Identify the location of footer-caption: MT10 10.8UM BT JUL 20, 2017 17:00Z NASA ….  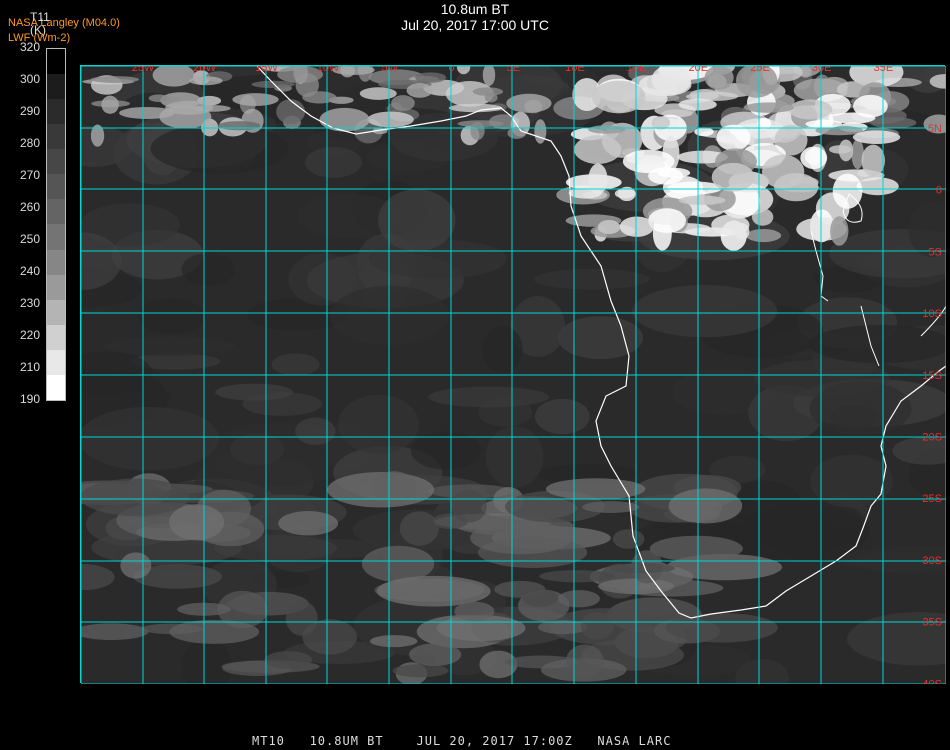
(462, 741).